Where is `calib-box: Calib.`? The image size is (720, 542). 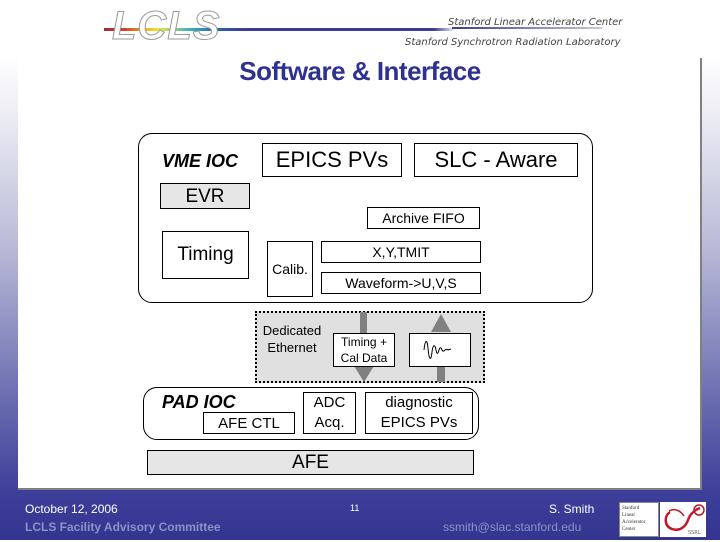
calib-box: Calib. is located at coordinates (290, 269).